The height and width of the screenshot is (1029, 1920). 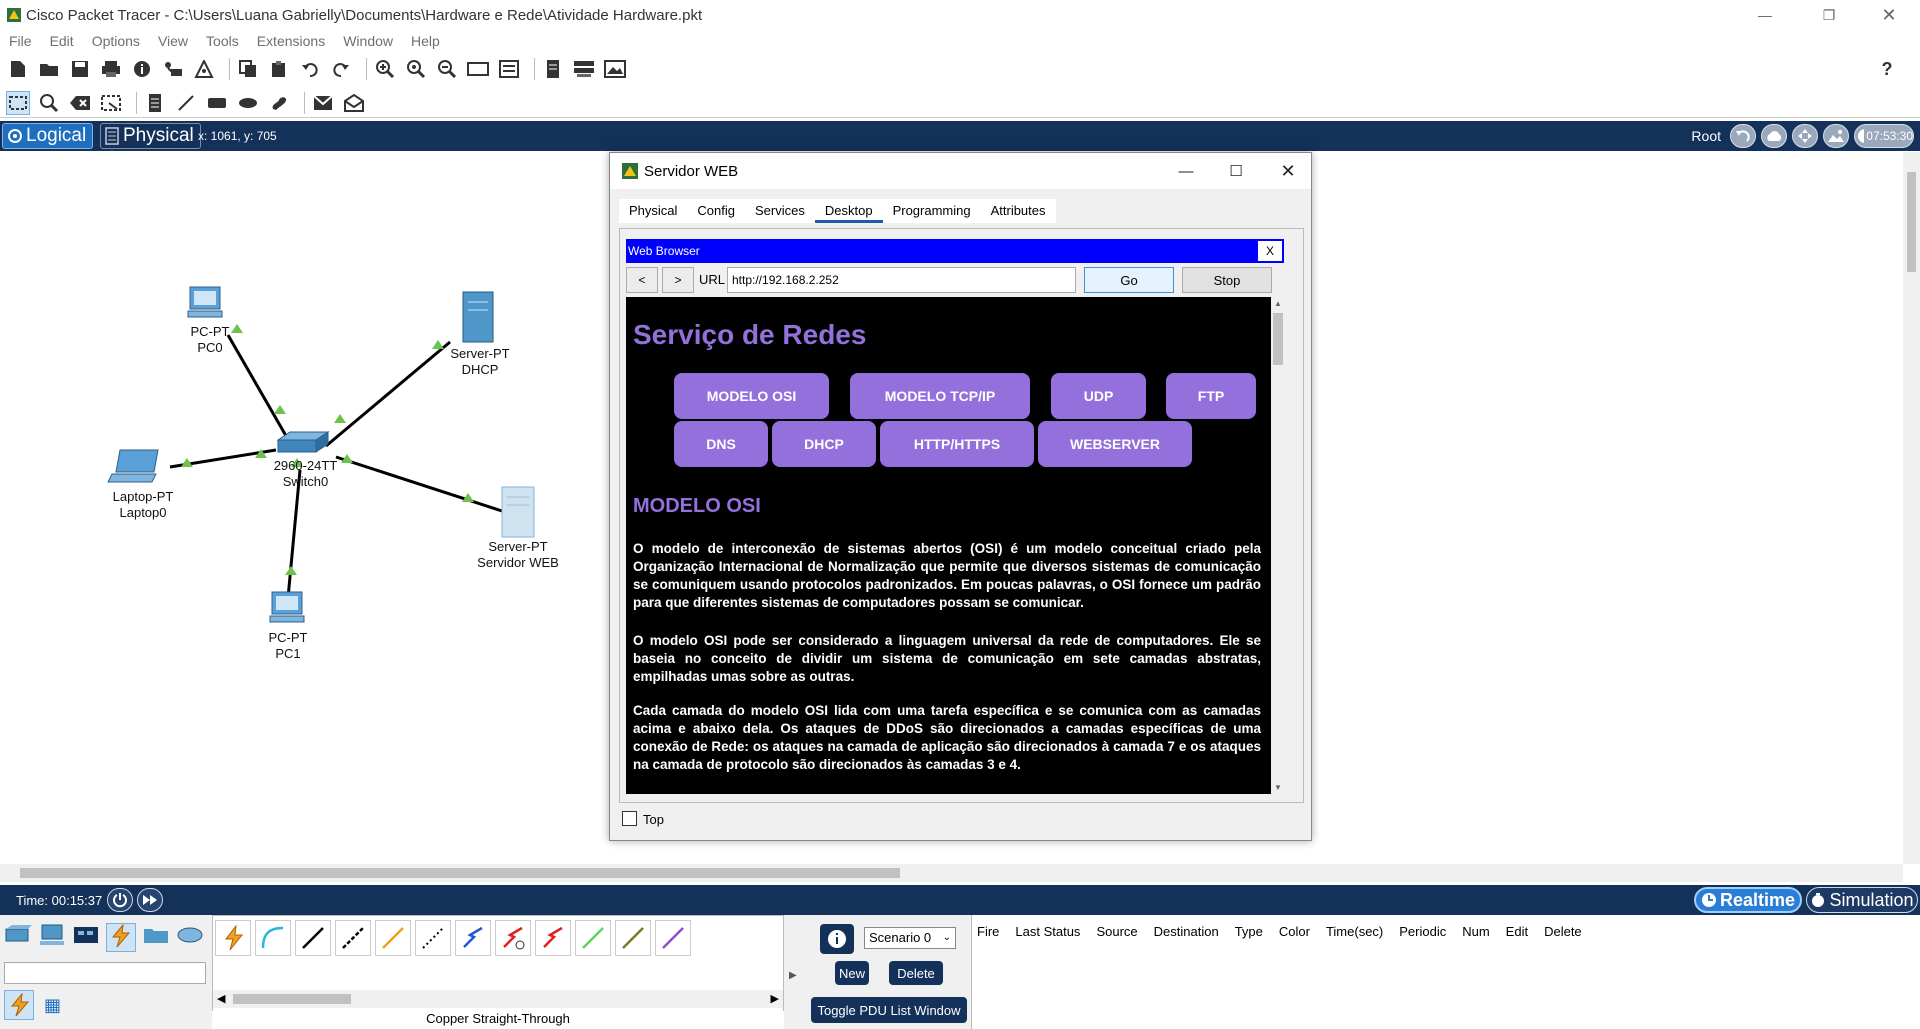 What do you see at coordinates (52, 1005) in the screenshot?
I see `grid-icon: ▦` at bounding box center [52, 1005].